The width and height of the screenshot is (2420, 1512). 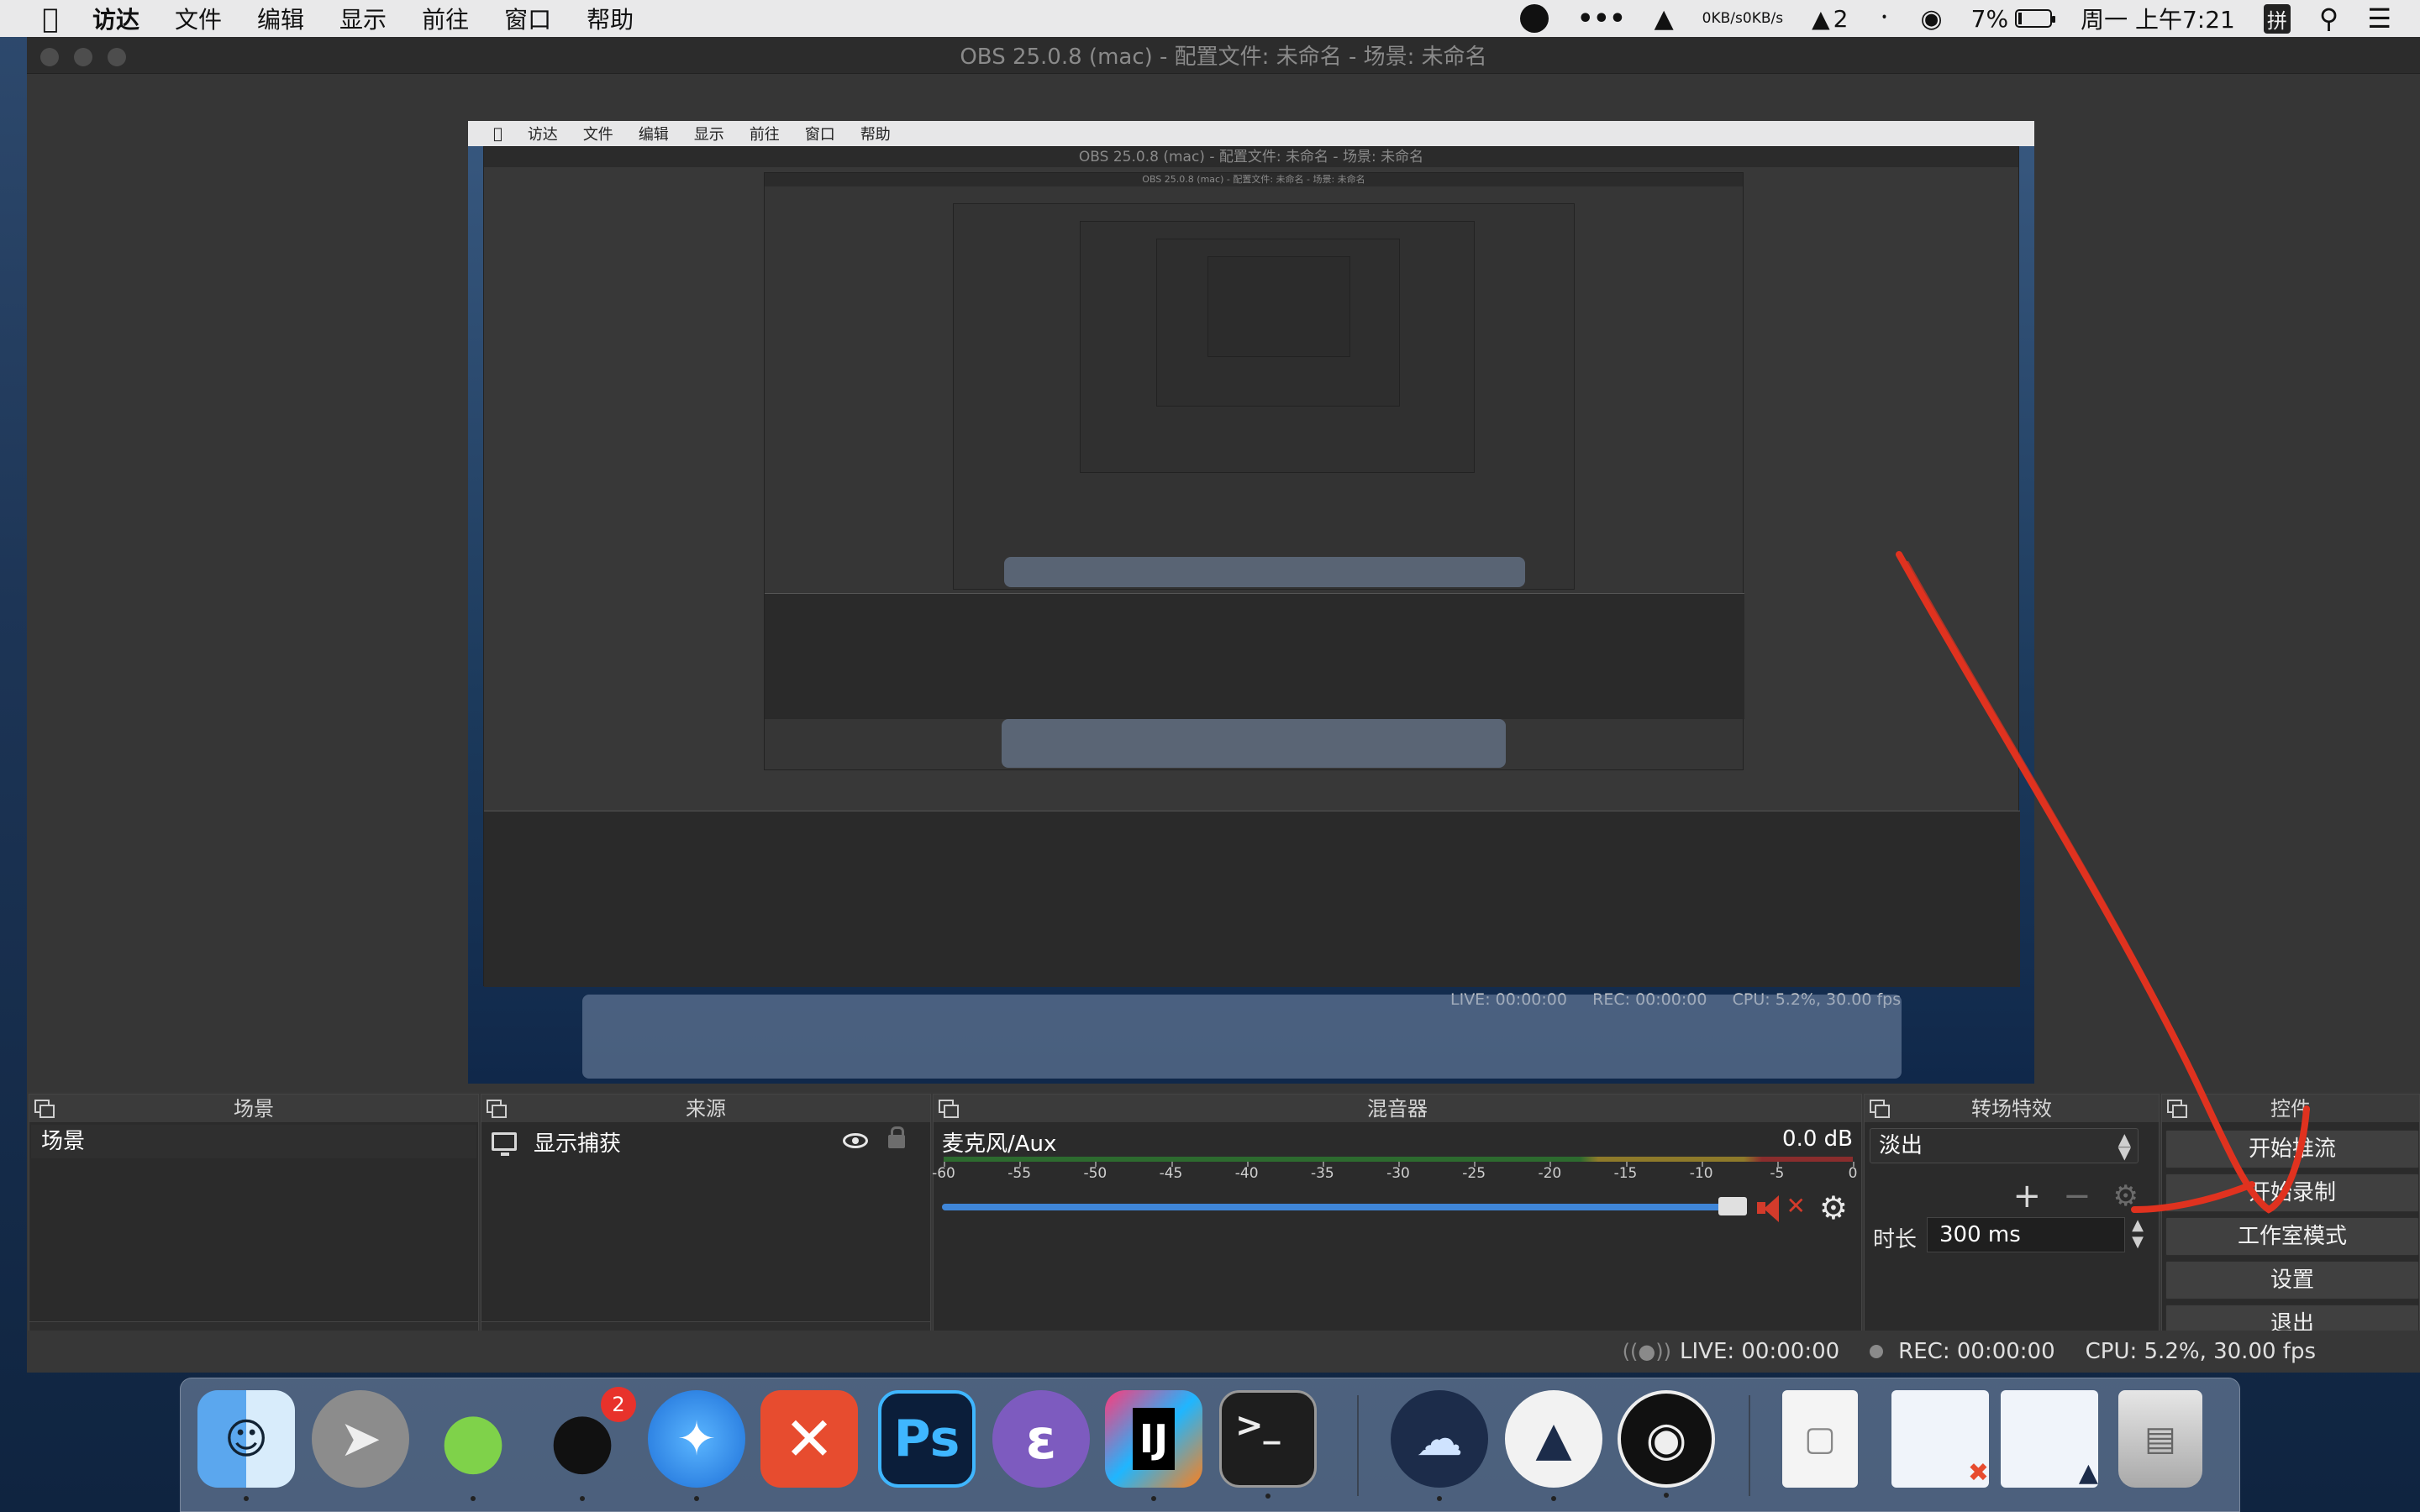 I want to click on wechat-icon: ●, so click(x=473, y=1445).